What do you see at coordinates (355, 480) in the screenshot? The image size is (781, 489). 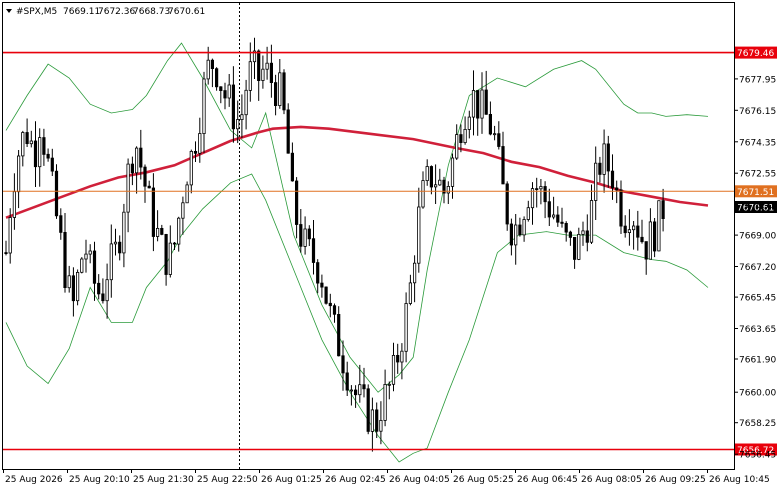 I see `x-tick-label: 26 Aug 02:45` at bounding box center [355, 480].